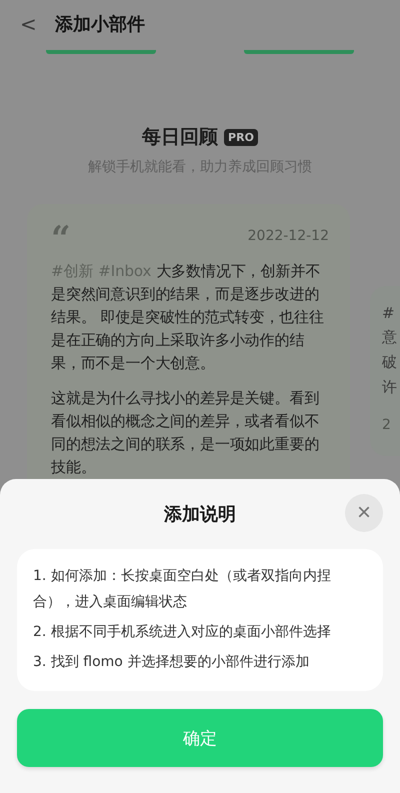  Describe the element at coordinates (390, 362) in the screenshot. I see `note-text: 破` at that location.